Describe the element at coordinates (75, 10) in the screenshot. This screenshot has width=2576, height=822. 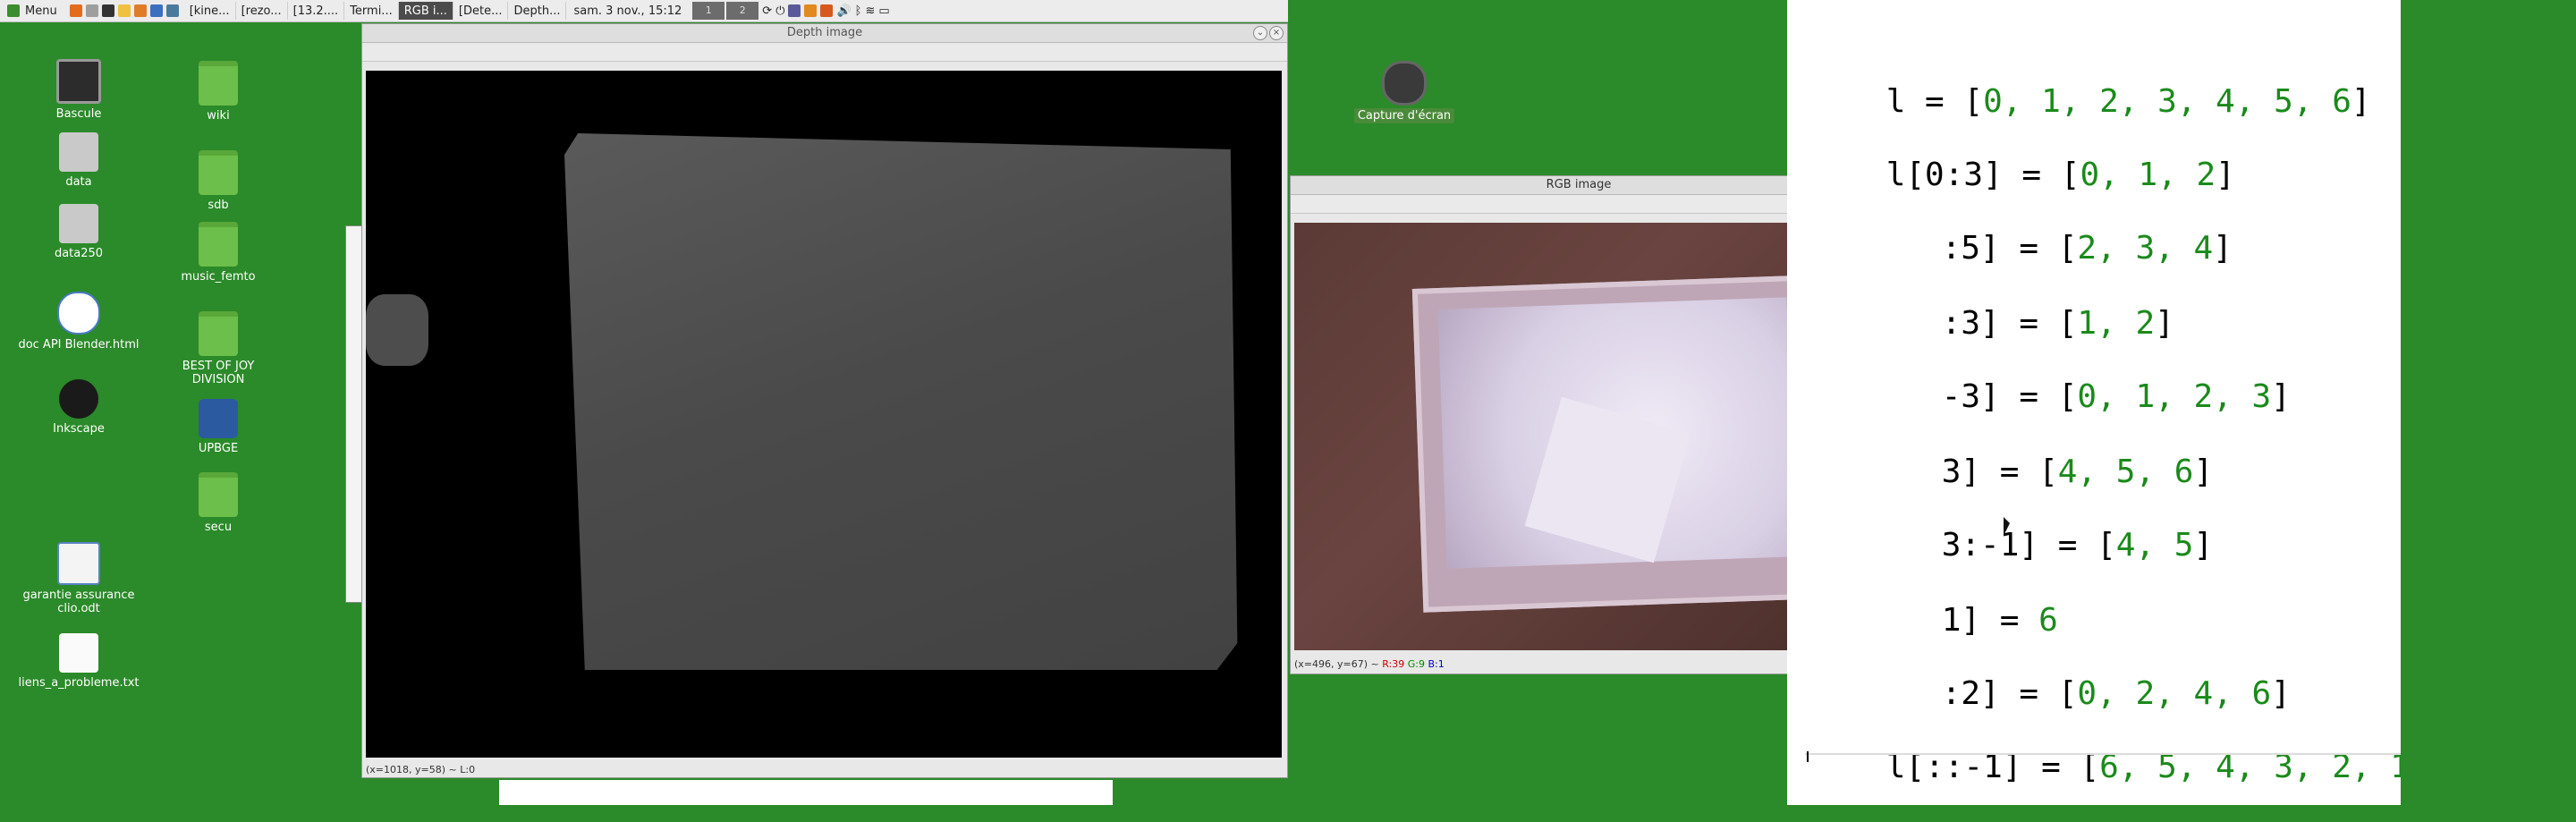
I see `firefox-icon` at that location.